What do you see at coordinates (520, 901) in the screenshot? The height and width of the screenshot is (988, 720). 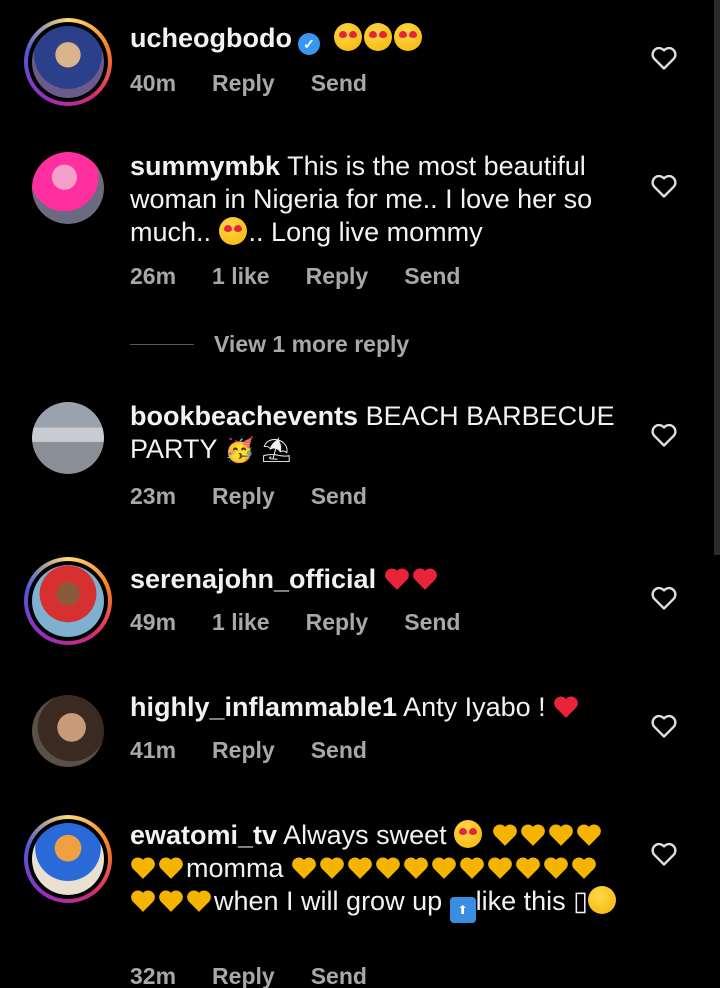 I see `comment-text-like-this: like this` at bounding box center [520, 901].